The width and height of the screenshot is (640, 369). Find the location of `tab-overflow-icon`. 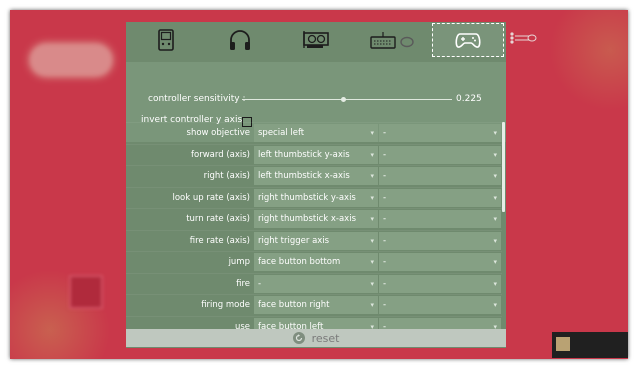

tab-overflow-icon is located at coordinates (523, 37).